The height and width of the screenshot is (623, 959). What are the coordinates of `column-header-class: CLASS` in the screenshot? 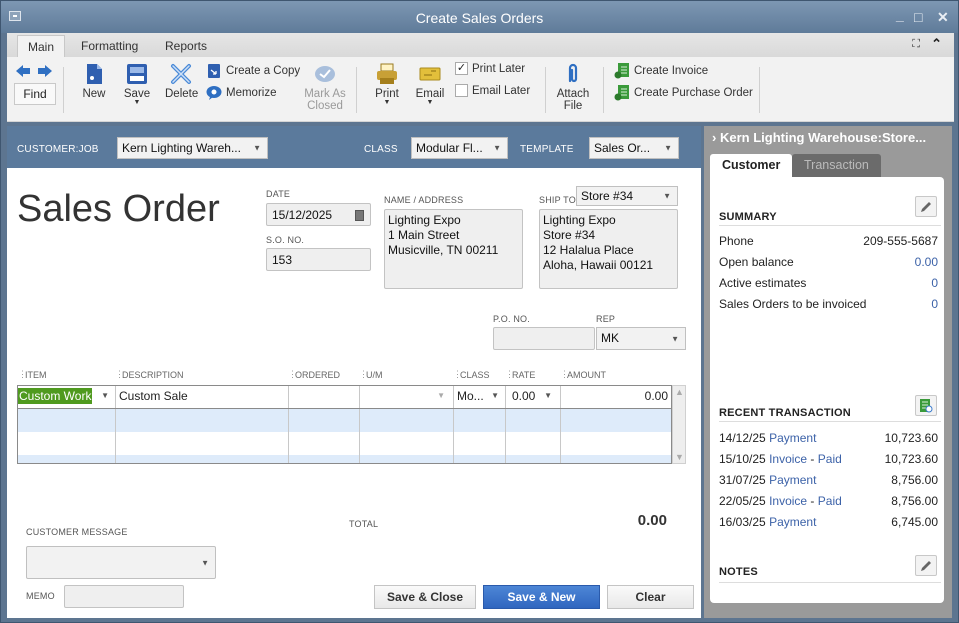 It's located at (471, 374).